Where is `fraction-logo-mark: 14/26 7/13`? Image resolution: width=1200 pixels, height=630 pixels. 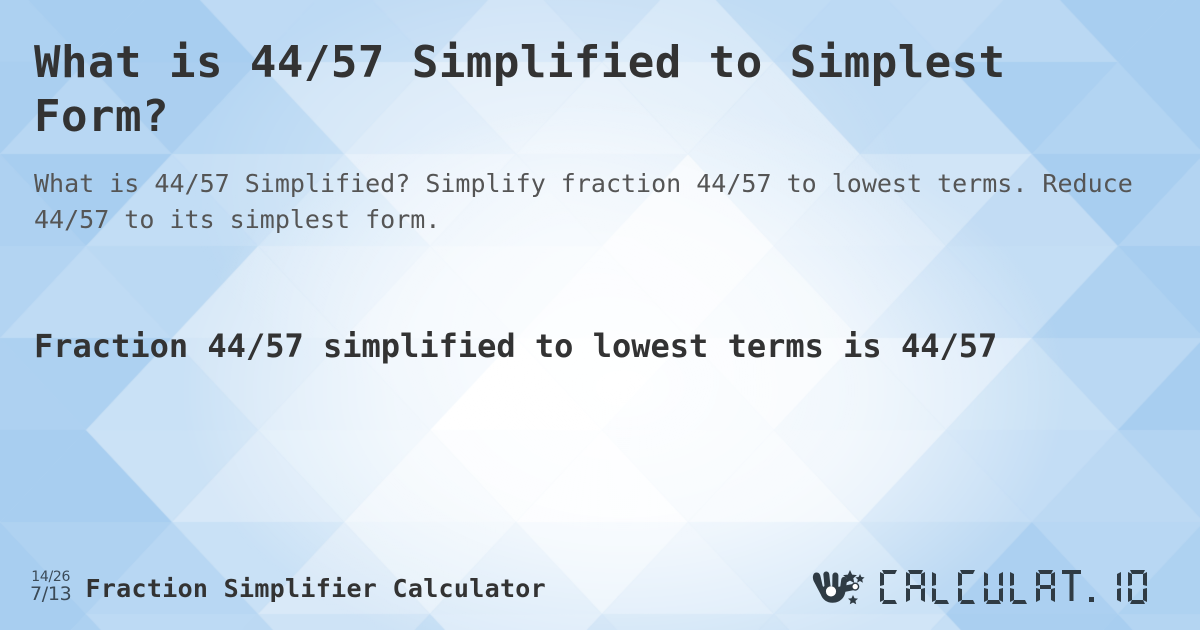 fraction-logo-mark: 14/26 7/13 is located at coordinates (51, 587).